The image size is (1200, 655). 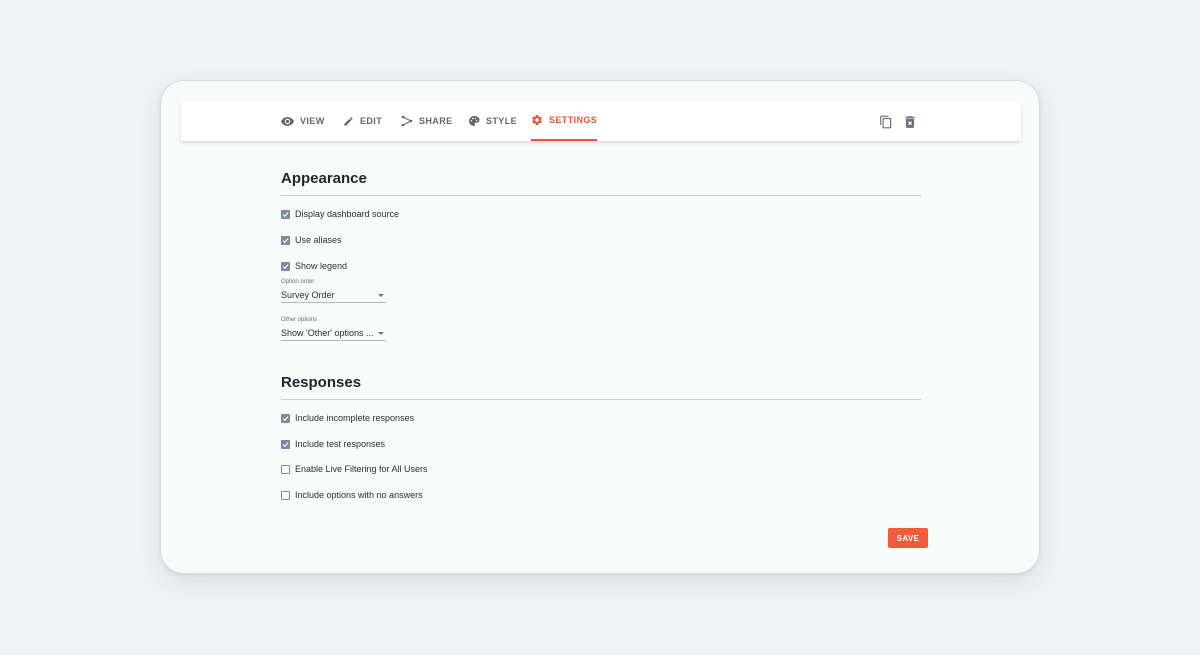 What do you see at coordinates (474, 121) in the screenshot?
I see `palette-icon` at bounding box center [474, 121].